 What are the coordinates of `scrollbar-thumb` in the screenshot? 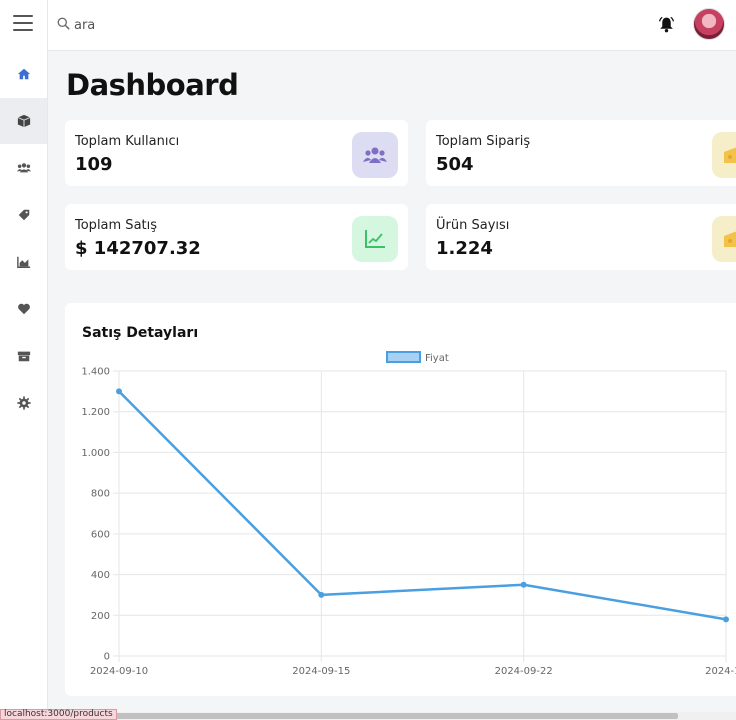 It's located at (389, 716).